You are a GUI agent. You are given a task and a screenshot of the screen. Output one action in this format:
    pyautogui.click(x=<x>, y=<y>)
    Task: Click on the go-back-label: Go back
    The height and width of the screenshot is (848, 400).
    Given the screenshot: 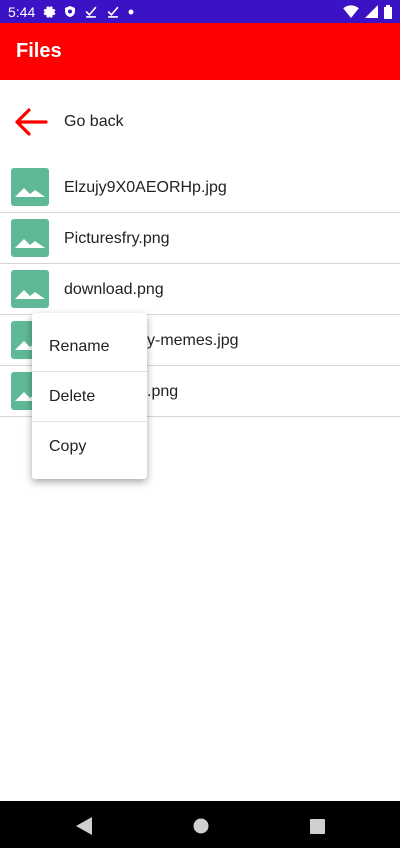 What is the action you would take?
    pyautogui.click(x=94, y=121)
    